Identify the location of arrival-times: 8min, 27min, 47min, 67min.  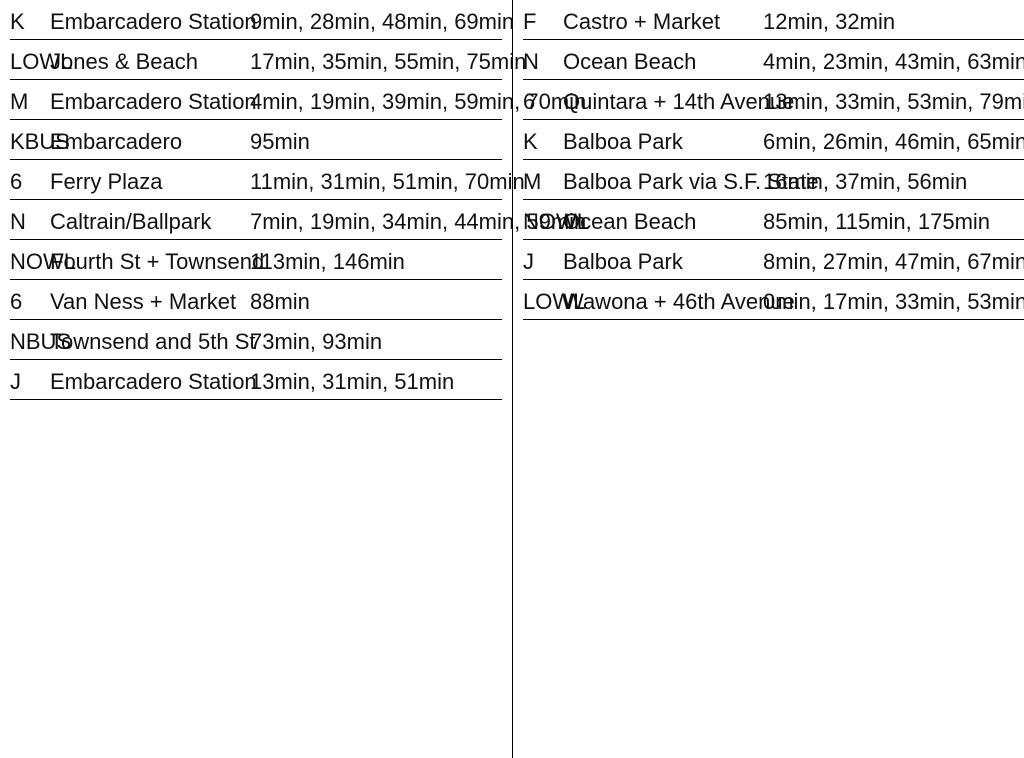
(893, 261).